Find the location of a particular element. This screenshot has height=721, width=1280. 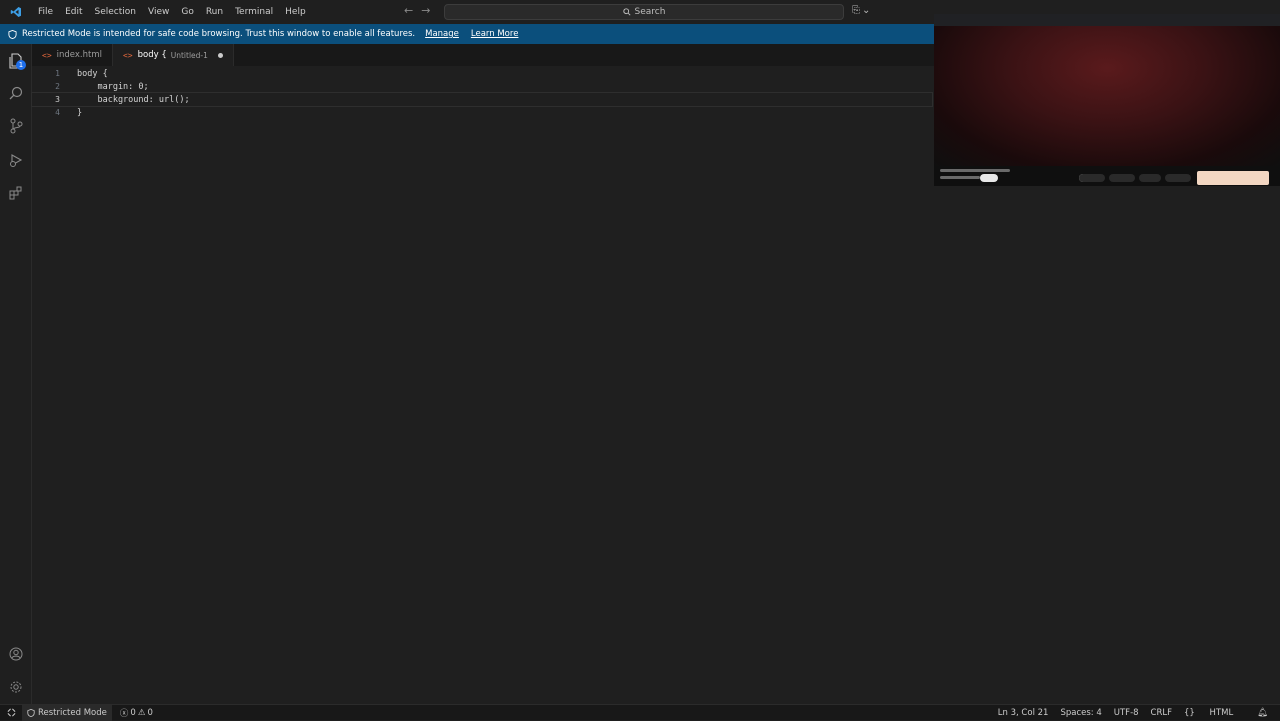

menu-selection: Selection is located at coordinates (115, 12).